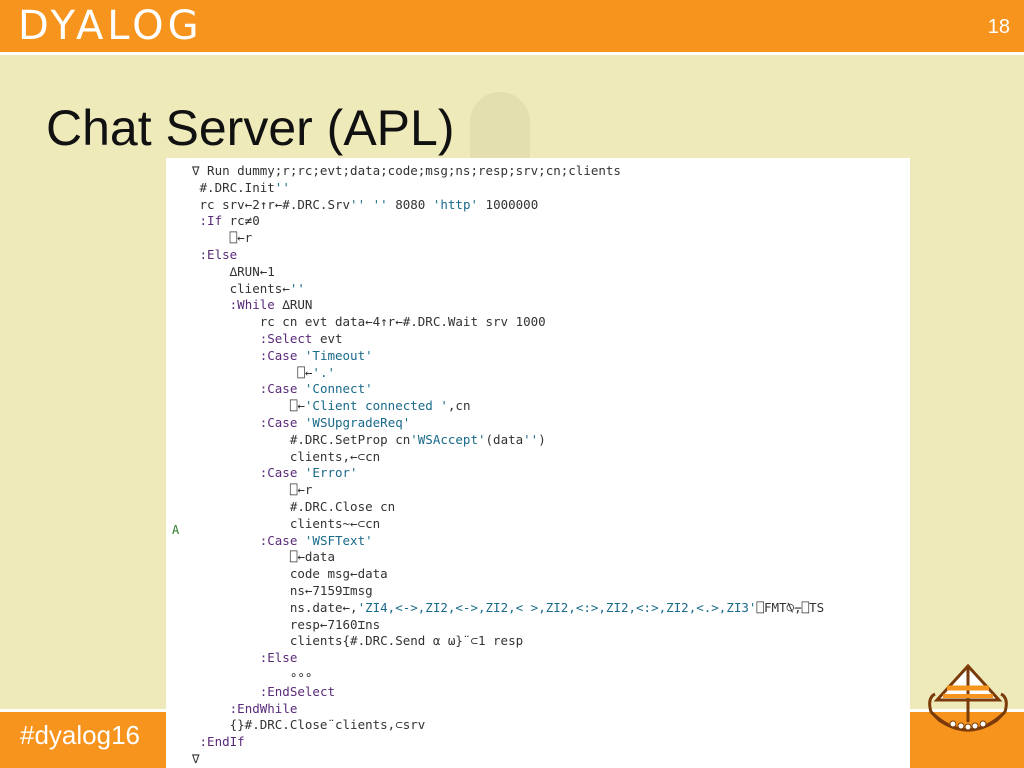  Describe the element at coordinates (252, 674) in the screenshot. I see `code-line: ∘∘∘` at that location.